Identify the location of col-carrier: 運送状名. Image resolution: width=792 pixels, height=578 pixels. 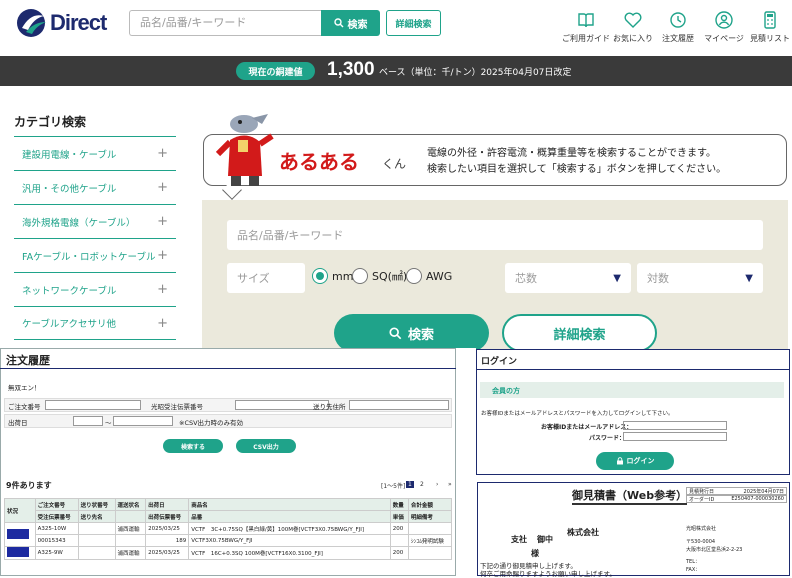
(130, 504).